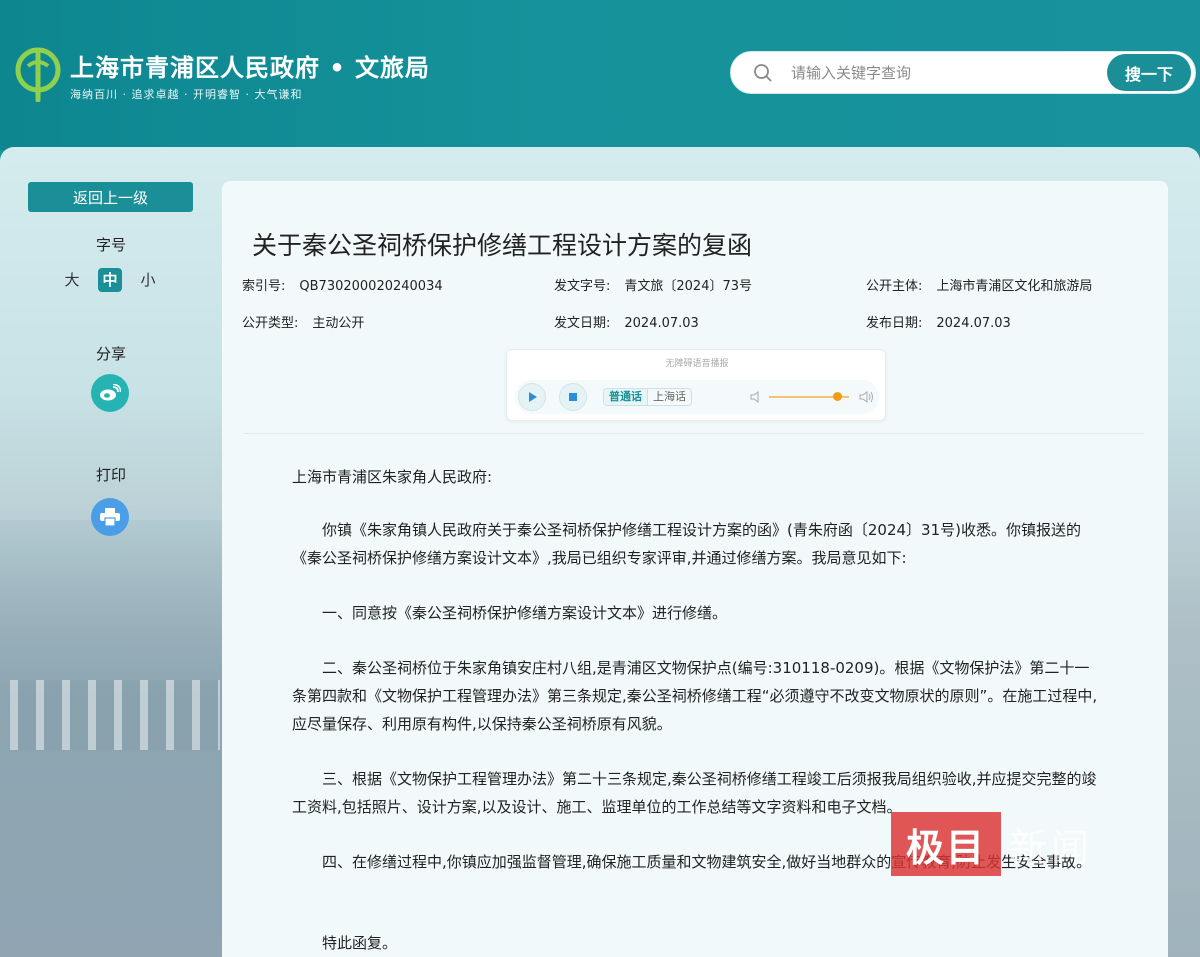  Describe the element at coordinates (110, 354) in the screenshot. I see `share-label: 分享` at that location.